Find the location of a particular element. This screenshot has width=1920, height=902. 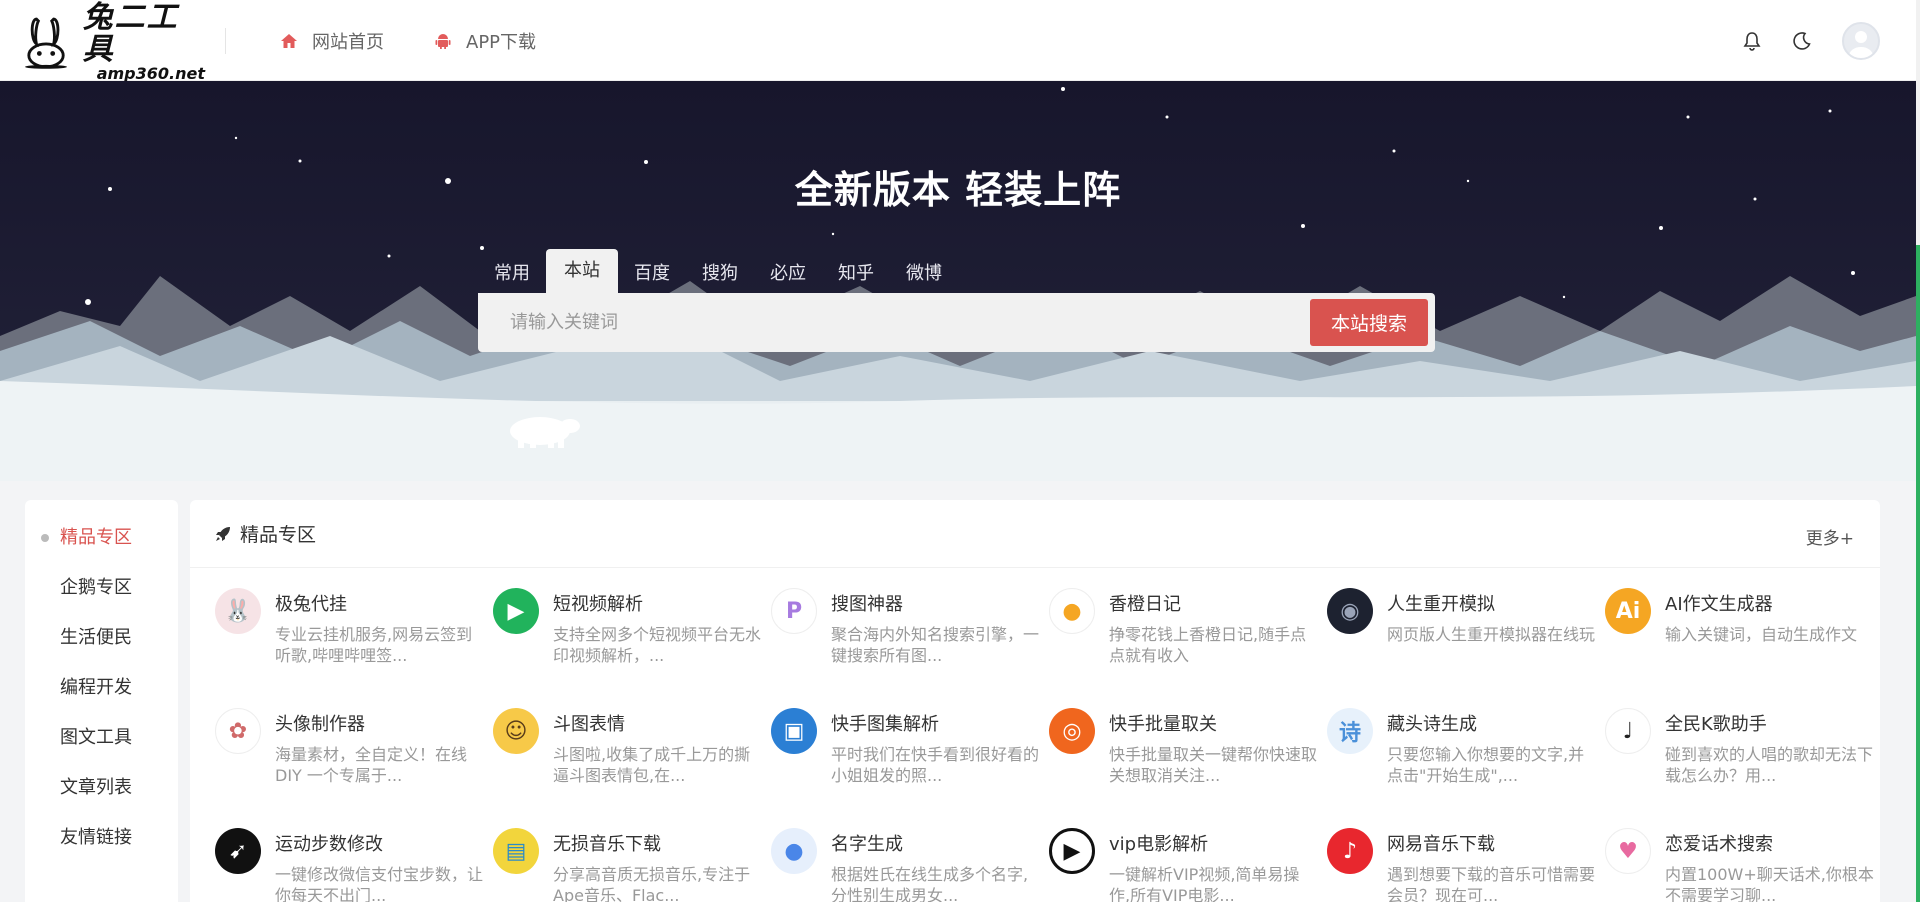

moon-icon is located at coordinates (1802, 41).